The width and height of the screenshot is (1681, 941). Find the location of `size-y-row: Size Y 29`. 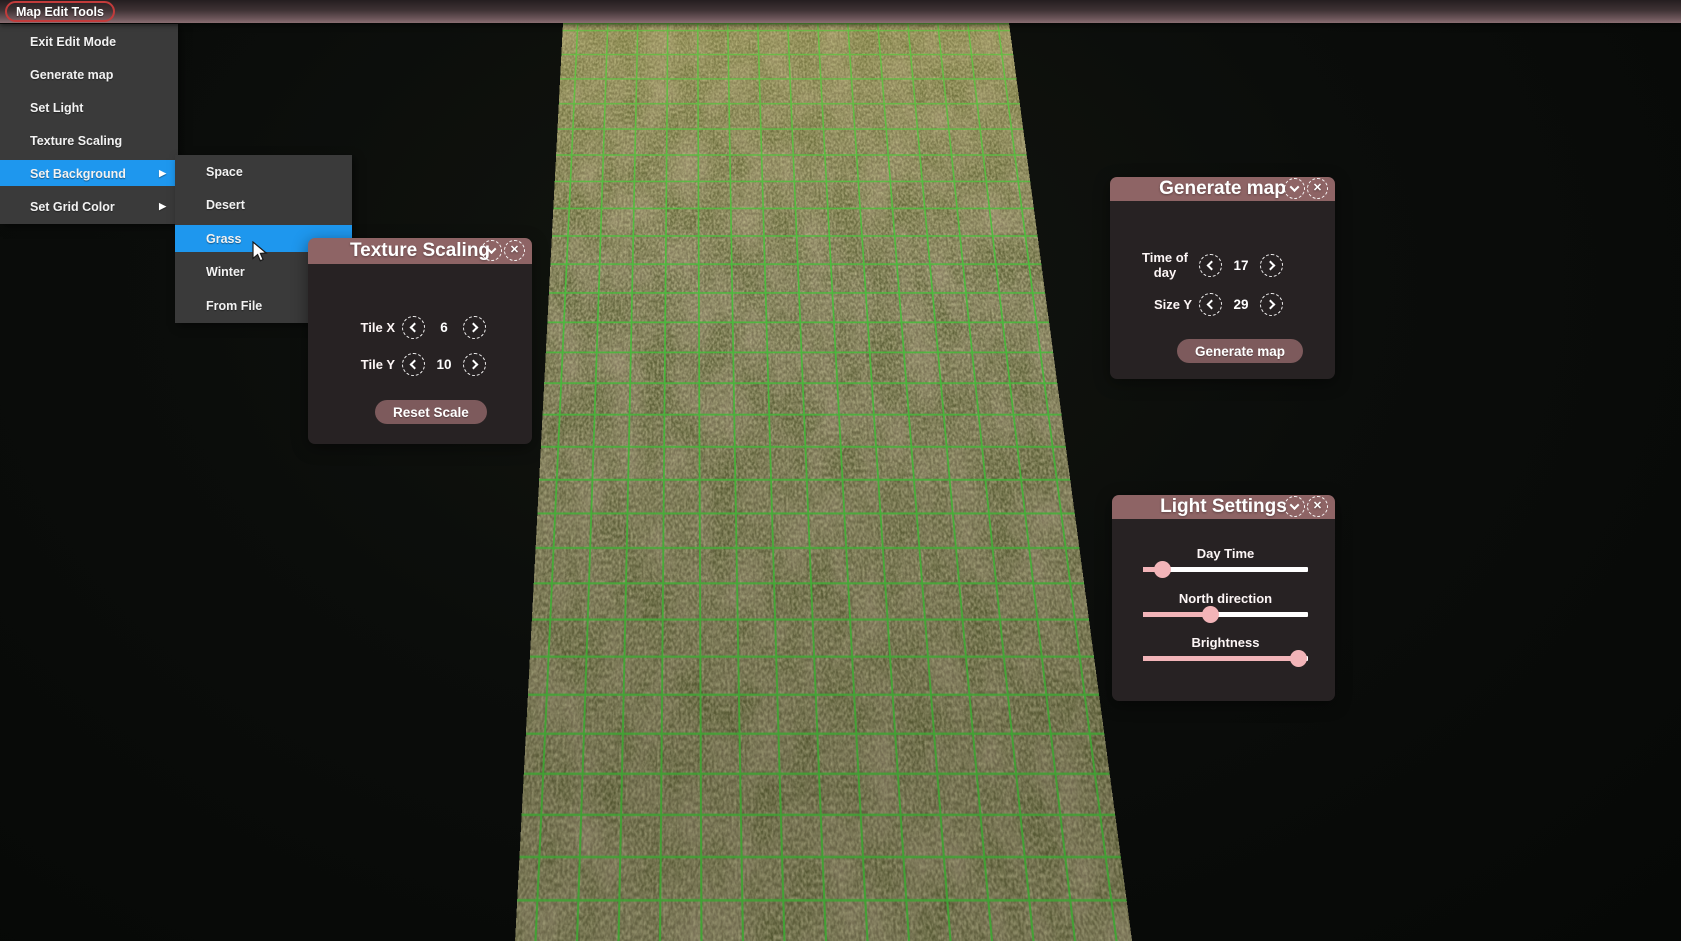

size-y-row: Size Y 29 is located at coordinates (1210, 304).